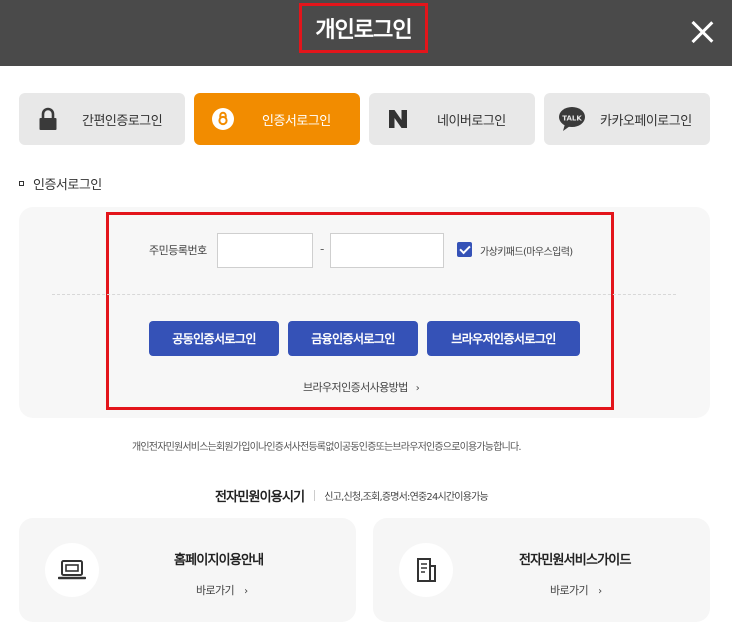  I want to click on document-guide-icon, so click(426, 570).